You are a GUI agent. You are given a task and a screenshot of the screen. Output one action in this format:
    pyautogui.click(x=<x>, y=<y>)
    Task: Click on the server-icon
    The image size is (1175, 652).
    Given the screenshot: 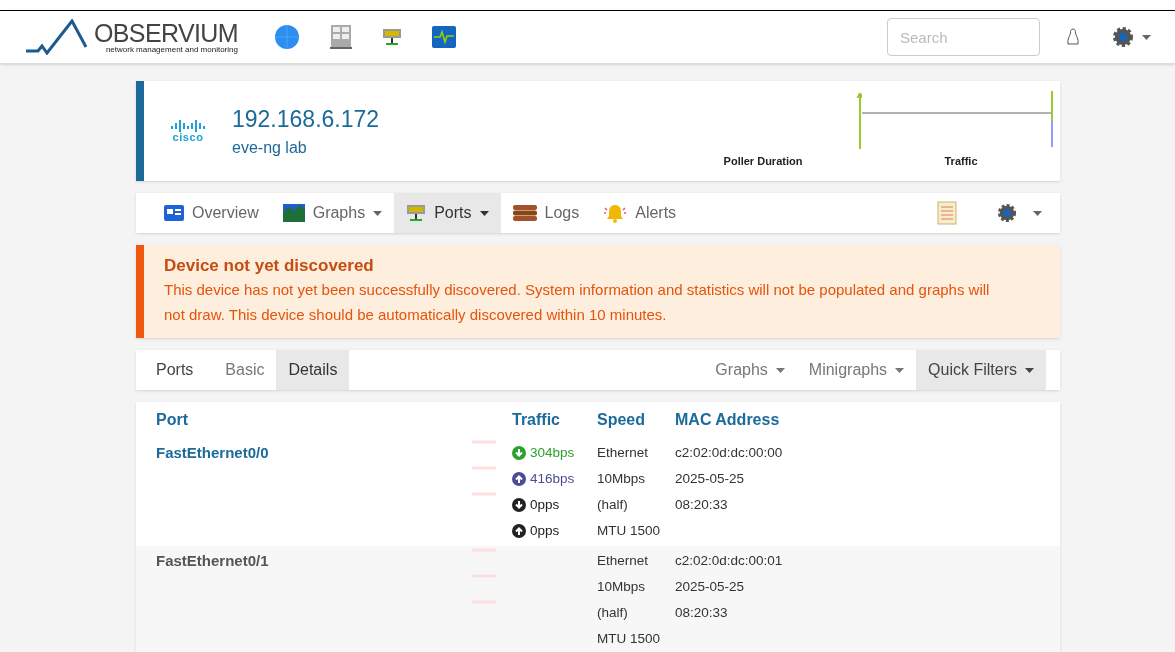 What is the action you would take?
    pyautogui.click(x=340, y=37)
    